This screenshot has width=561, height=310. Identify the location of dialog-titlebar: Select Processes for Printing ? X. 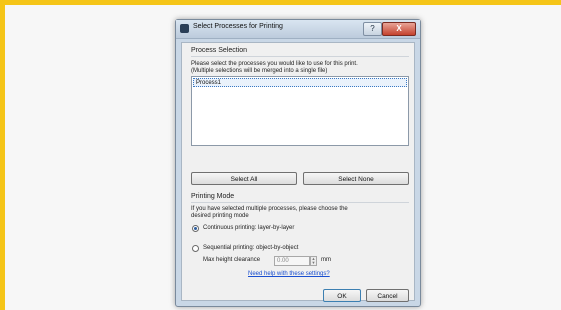
(298, 29).